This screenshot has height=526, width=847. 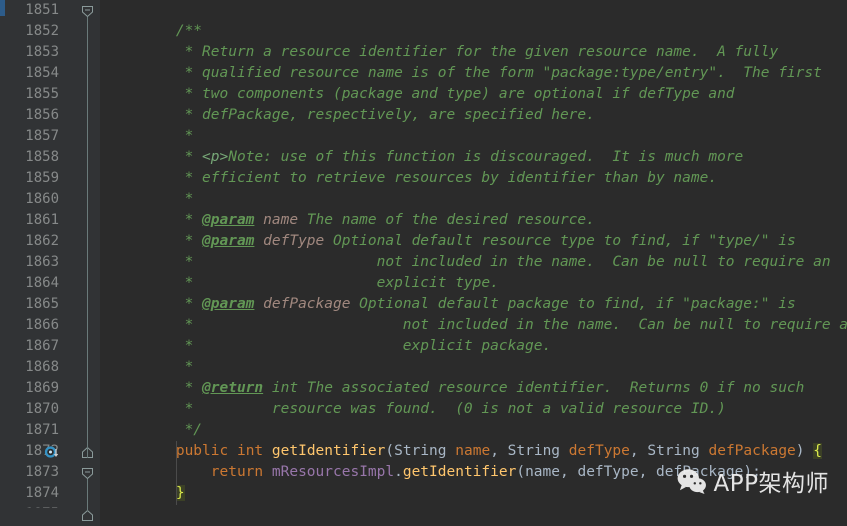 I want to click on code-token: /**, so click(x=189, y=31).